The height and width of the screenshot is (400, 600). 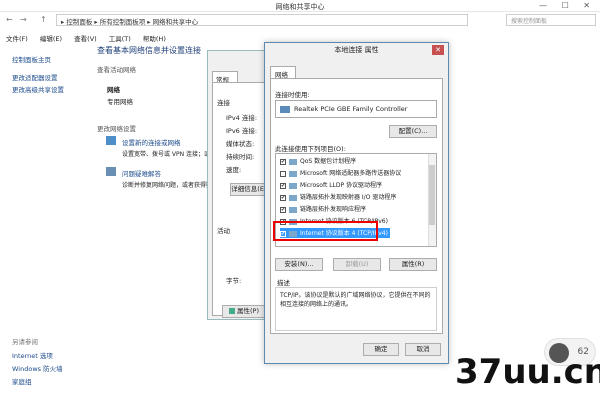 What do you see at coordinates (9, 19) in the screenshot?
I see `back-arrow-icon: ←` at bounding box center [9, 19].